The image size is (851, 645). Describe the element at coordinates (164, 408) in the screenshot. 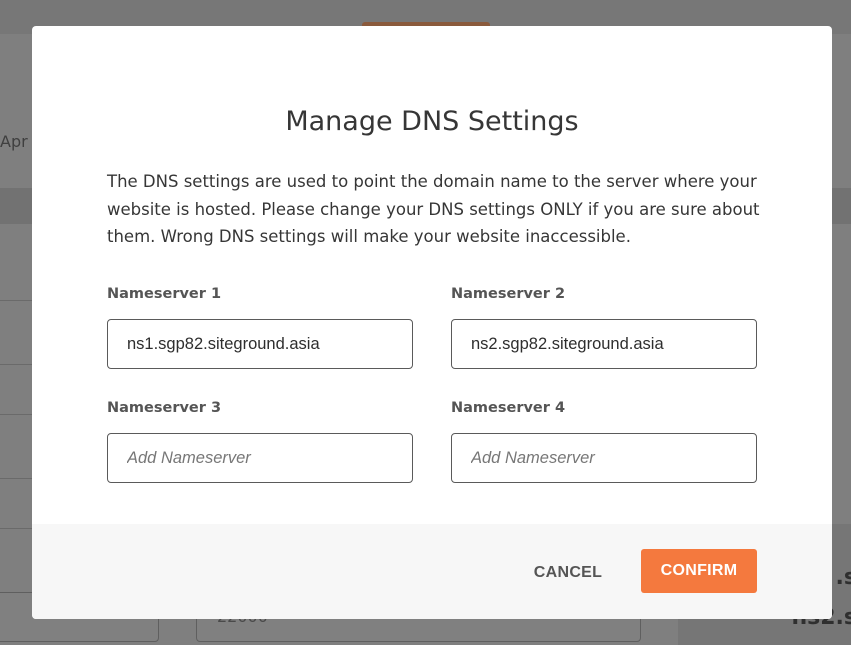

I see `nameserver-3-label: Nameserver 3` at that location.